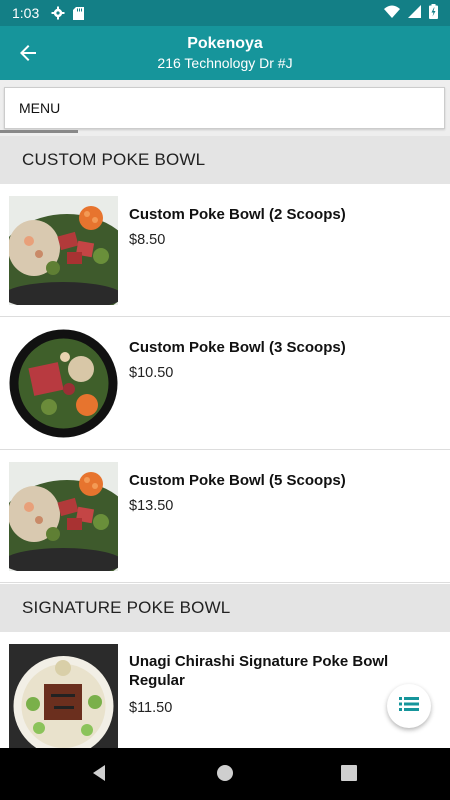  I want to click on section-header-signature-poke-bowl: SIGNATURE POKE BOWL, so click(225, 608).